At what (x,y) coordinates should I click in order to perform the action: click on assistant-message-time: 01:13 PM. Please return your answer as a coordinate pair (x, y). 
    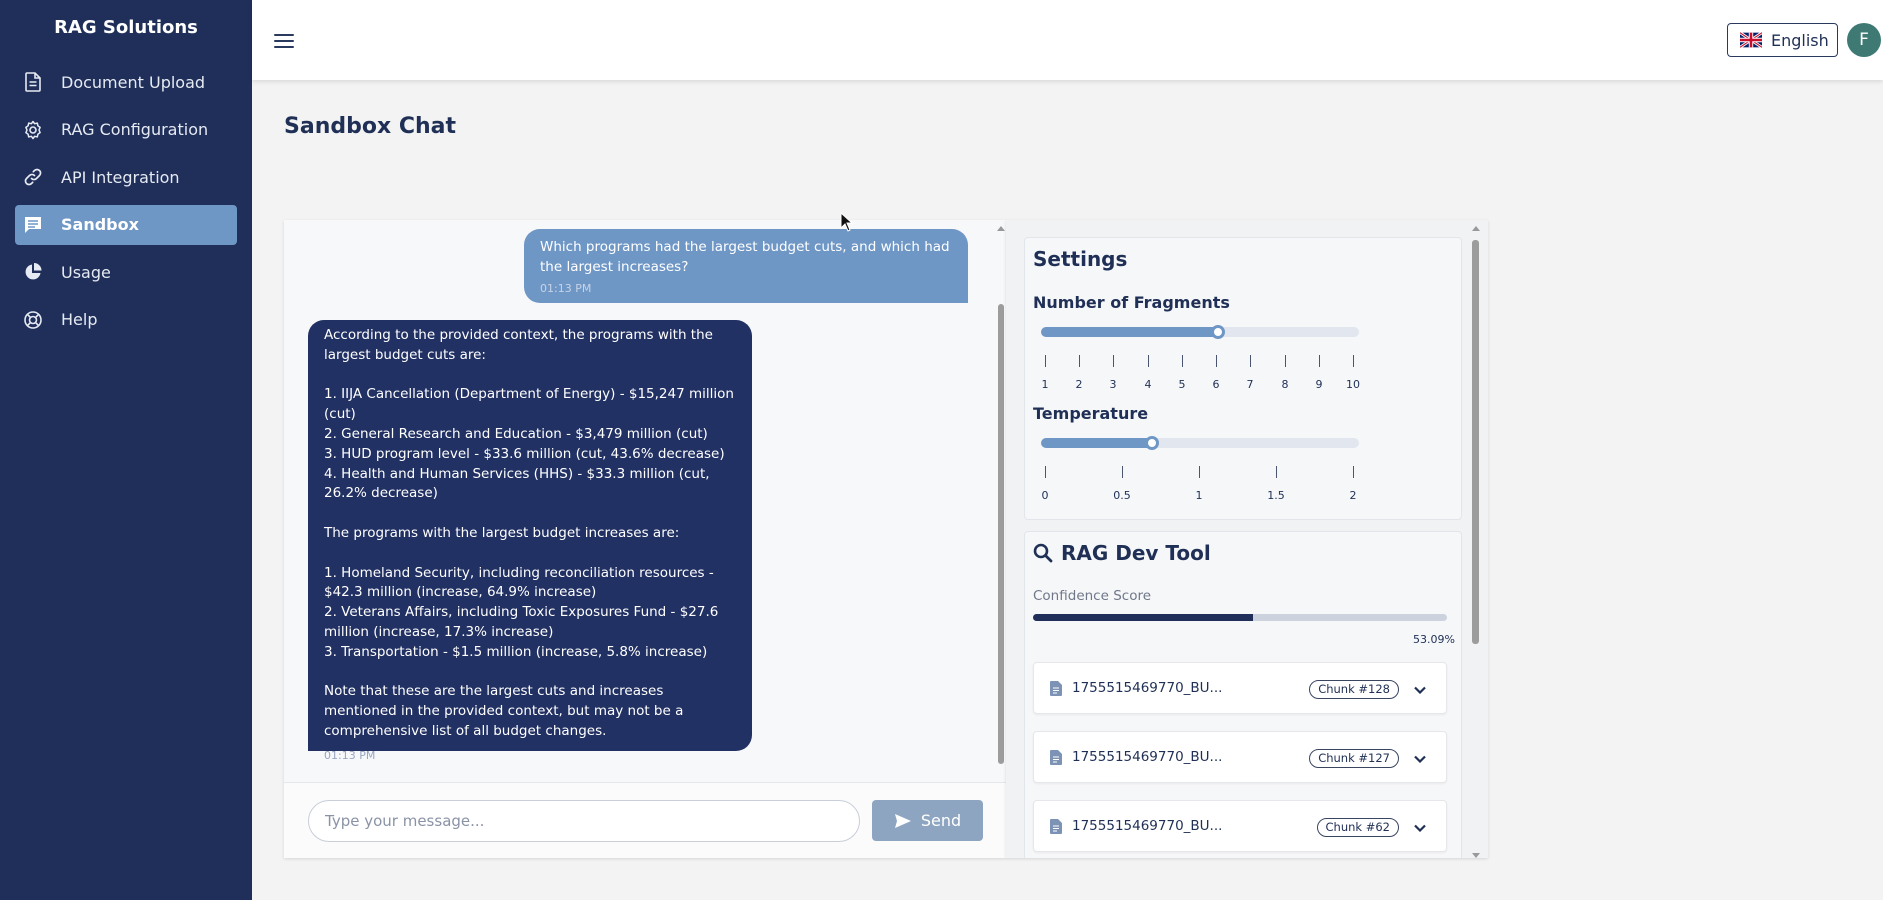
    Looking at the image, I should click on (350, 755).